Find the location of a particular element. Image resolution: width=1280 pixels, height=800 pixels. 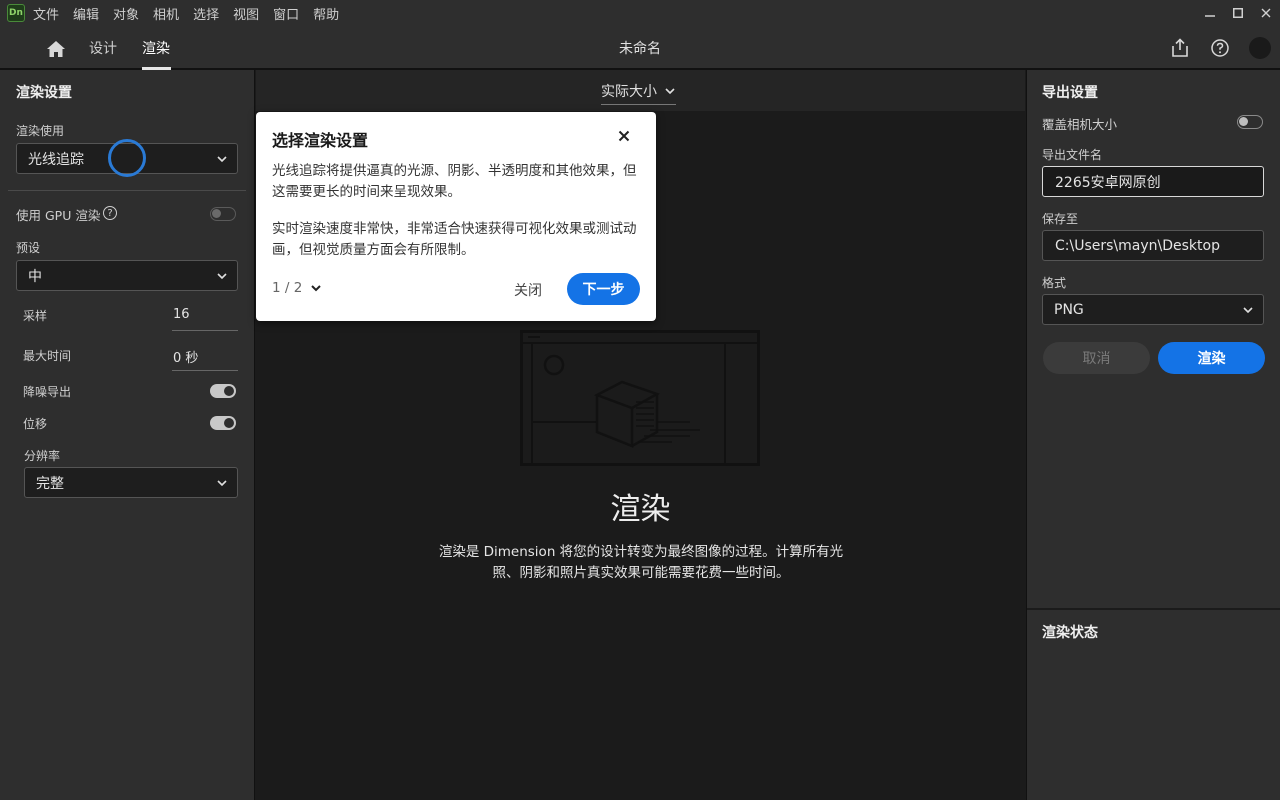

popover-title: 选择渲染设置 is located at coordinates (320, 140).